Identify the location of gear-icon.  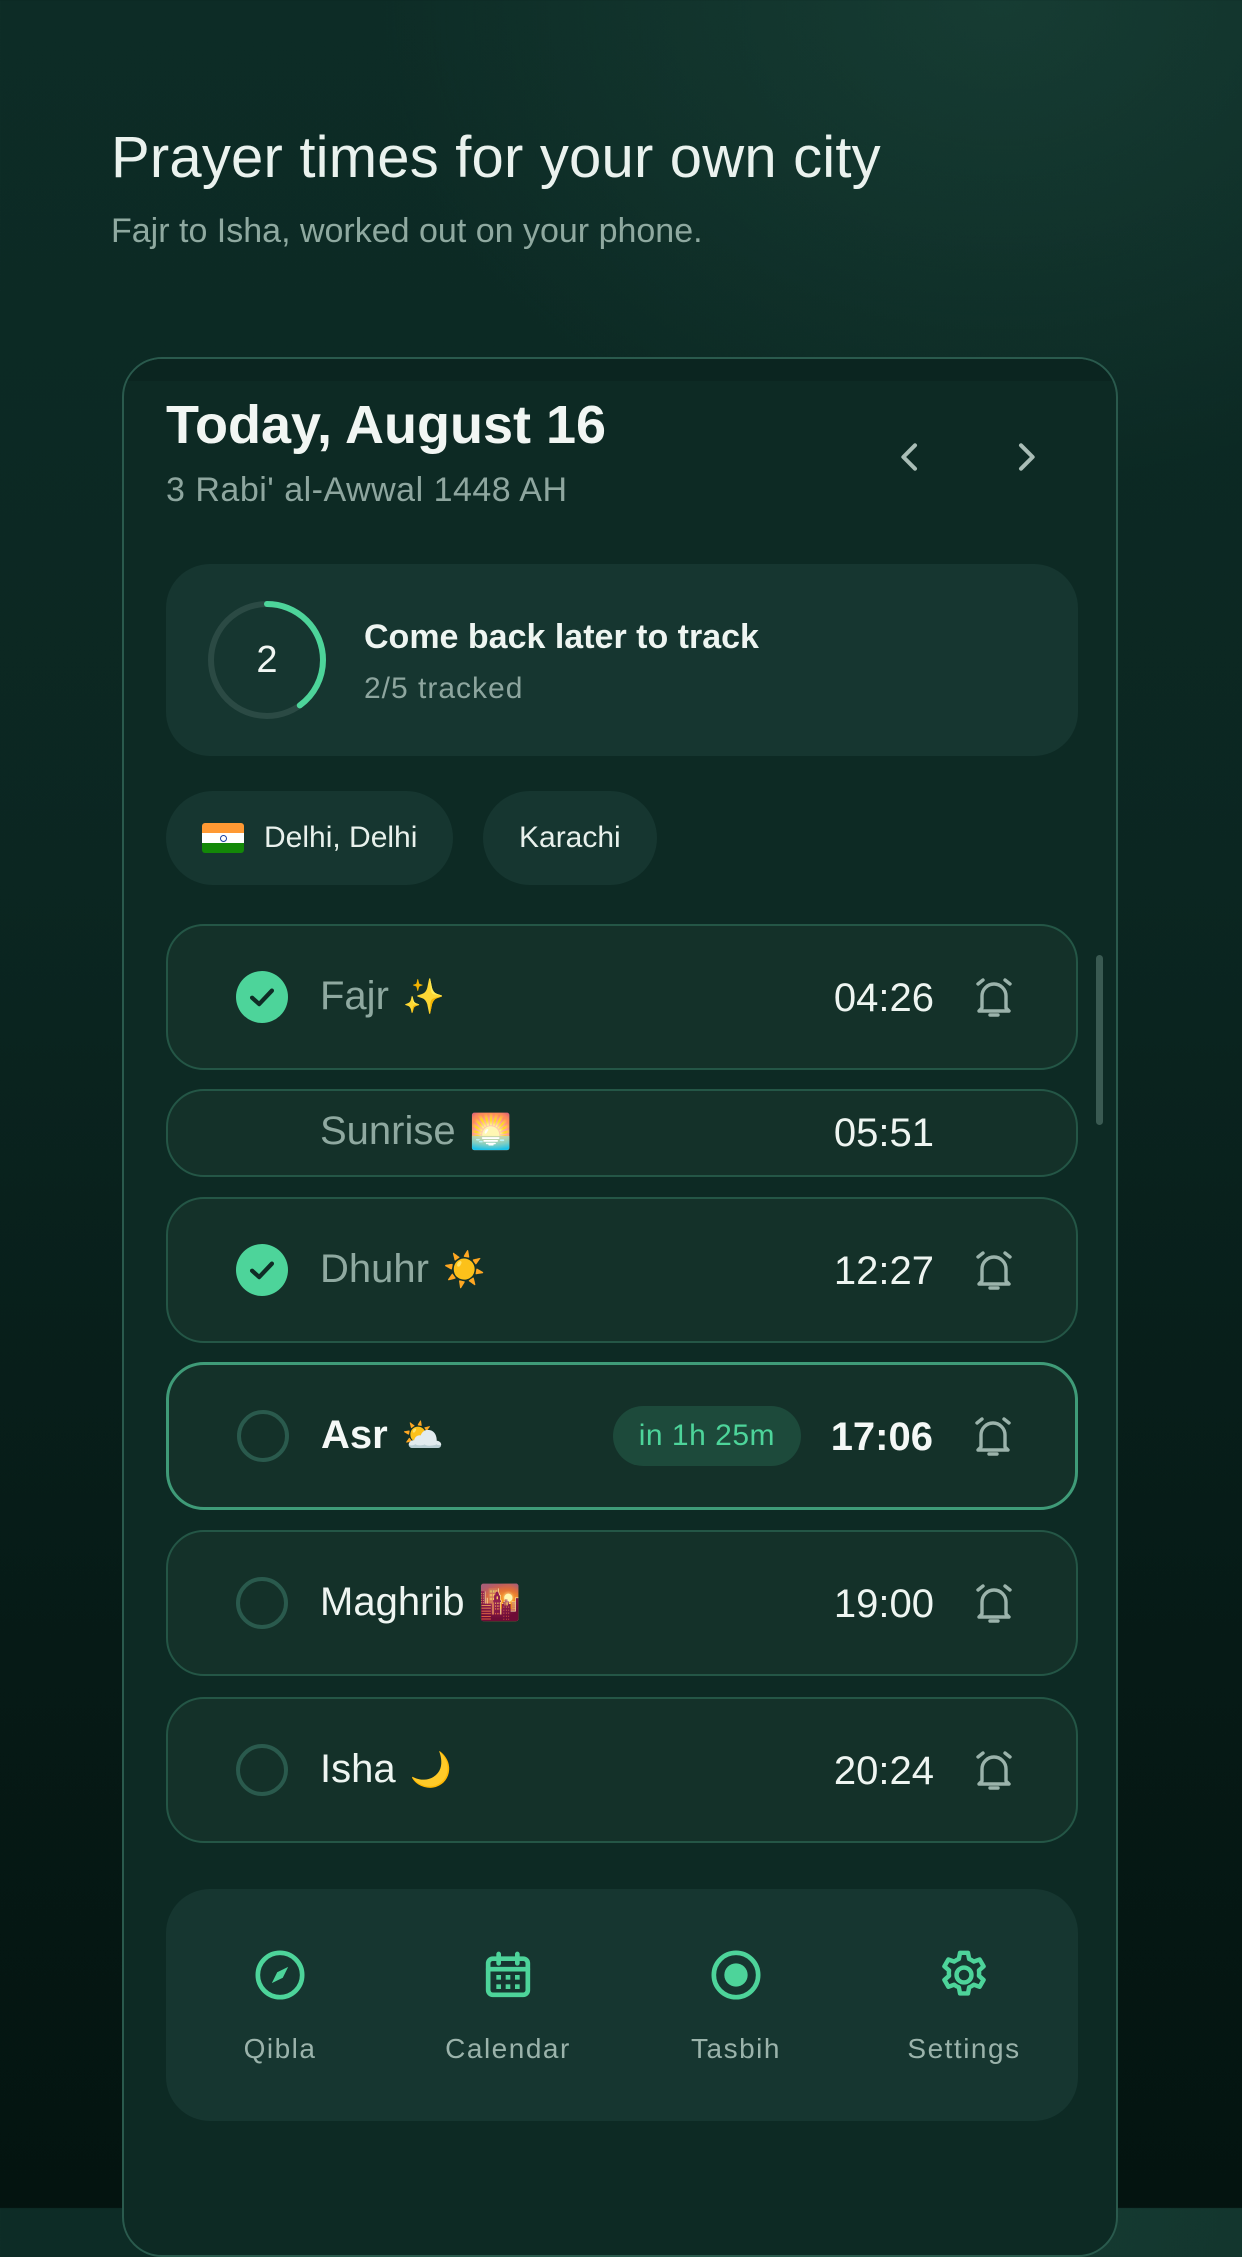
(964, 1973).